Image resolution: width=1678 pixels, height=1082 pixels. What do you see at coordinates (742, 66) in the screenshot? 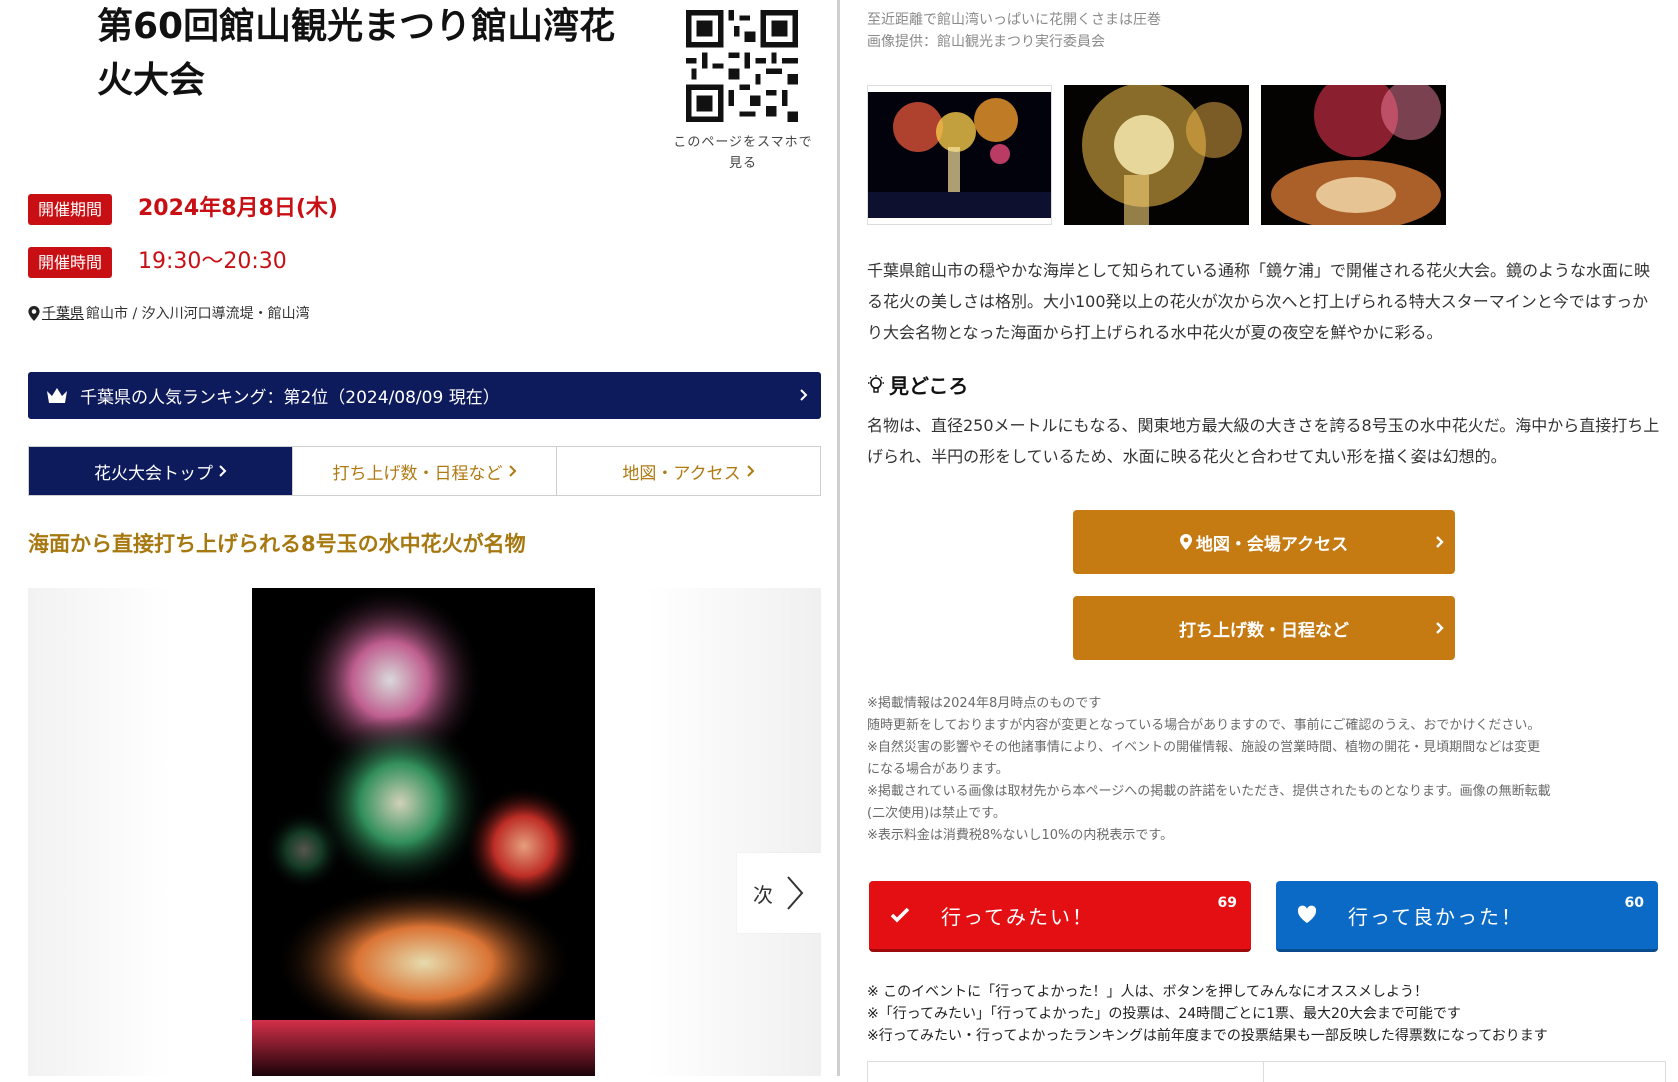
I see `qr-code-icon` at bounding box center [742, 66].